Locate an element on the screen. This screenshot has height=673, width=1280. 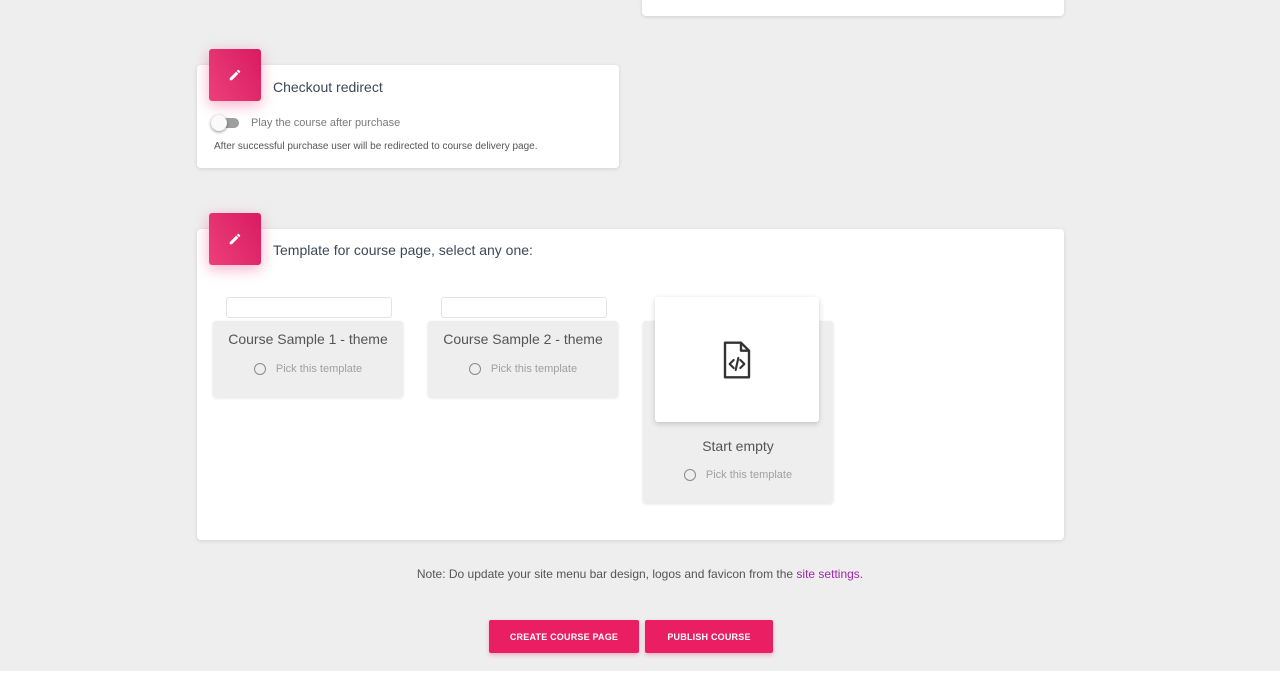
template-option-name: Course Sample 1 - theme is located at coordinates (308, 339).